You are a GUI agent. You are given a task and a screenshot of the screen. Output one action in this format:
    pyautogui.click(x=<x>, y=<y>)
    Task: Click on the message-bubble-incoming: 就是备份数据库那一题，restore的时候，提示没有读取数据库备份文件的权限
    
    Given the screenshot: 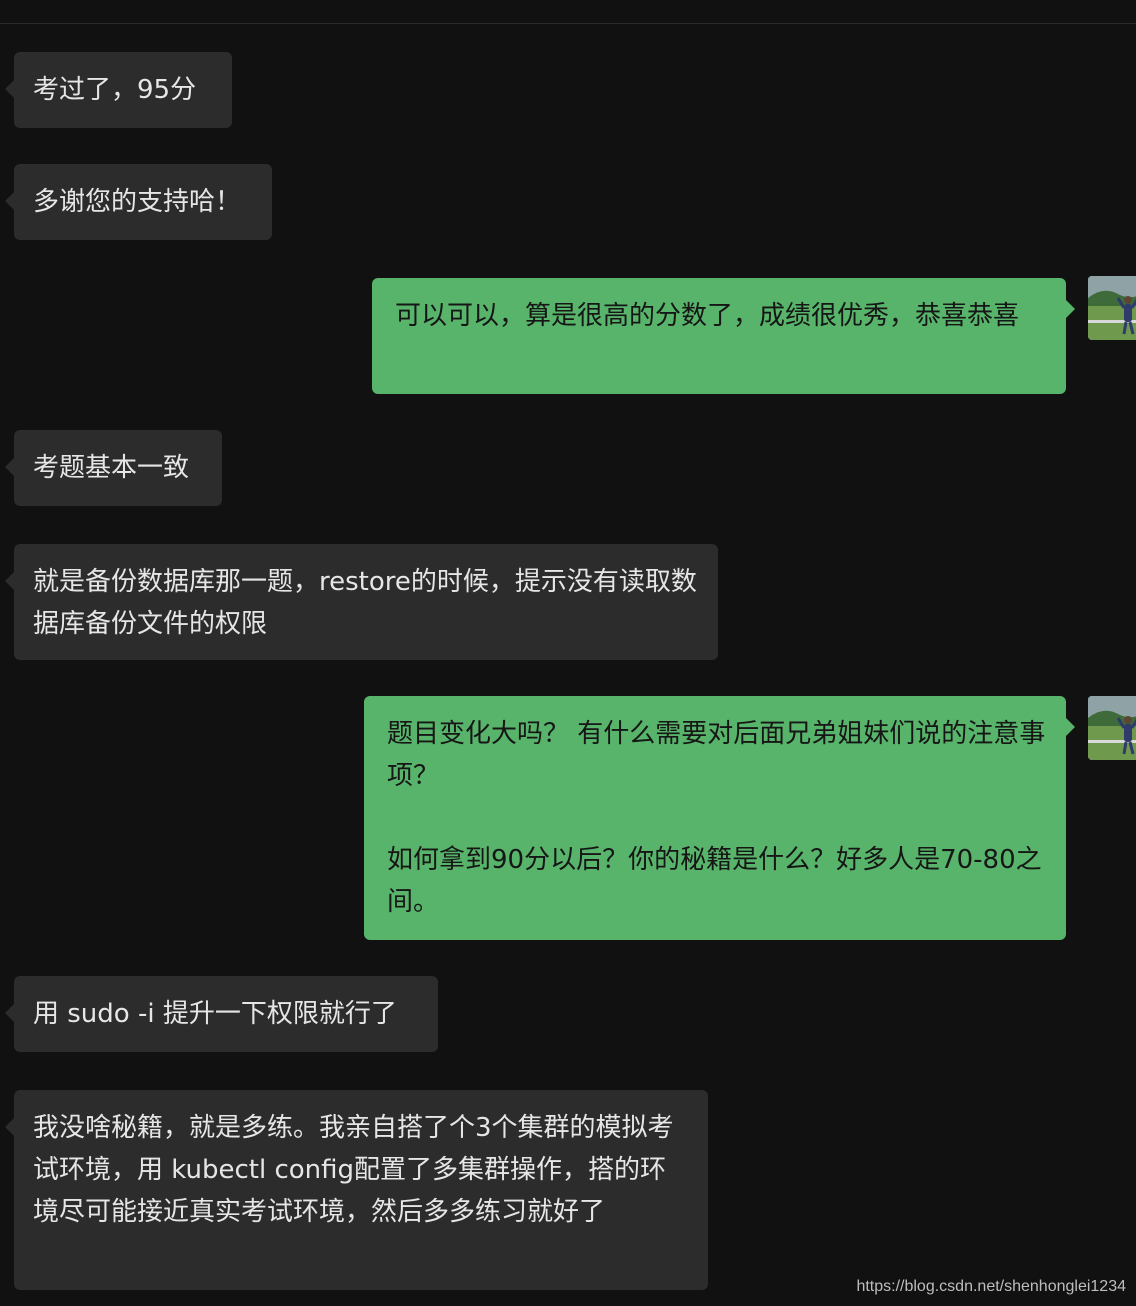 What is the action you would take?
    pyautogui.click(x=361, y=602)
    